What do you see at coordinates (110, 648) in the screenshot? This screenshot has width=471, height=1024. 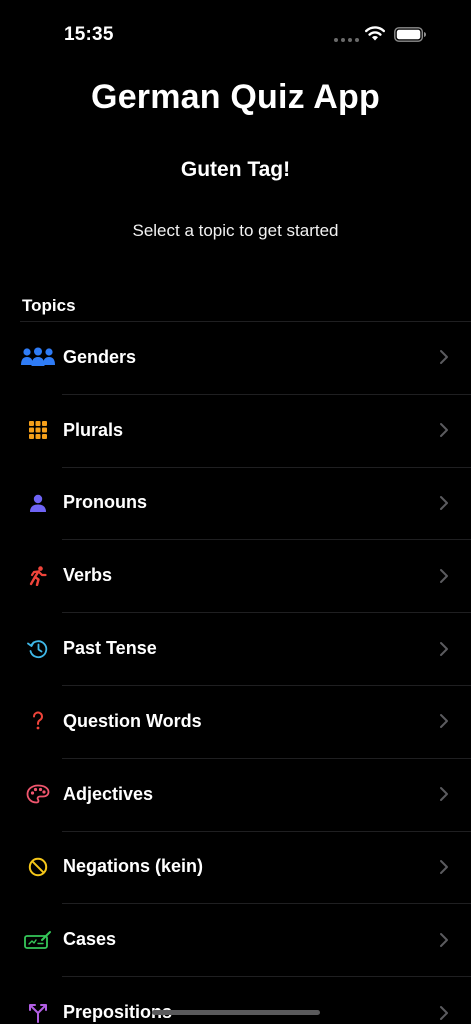 I see `topic-label: Past Tense` at bounding box center [110, 648].